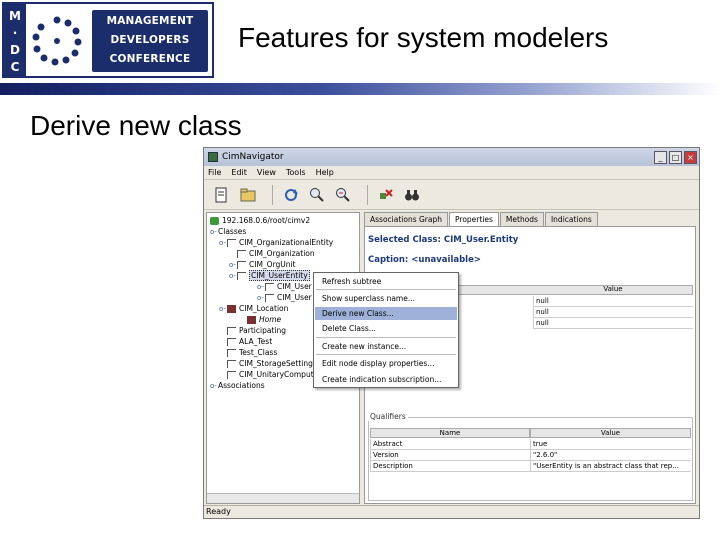  Describe the element at coordinates (266, 220) in the screenshot. I see `tree-item-label: 192.168.0.6/root/cimv2` at that location.